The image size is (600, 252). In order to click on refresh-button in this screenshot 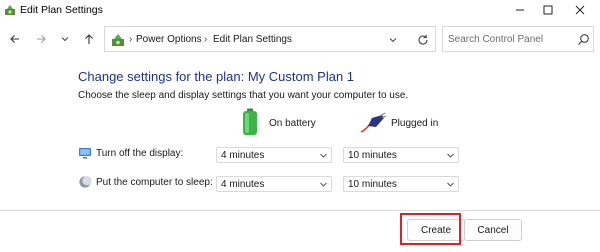, I will do `click(423, 40)`.